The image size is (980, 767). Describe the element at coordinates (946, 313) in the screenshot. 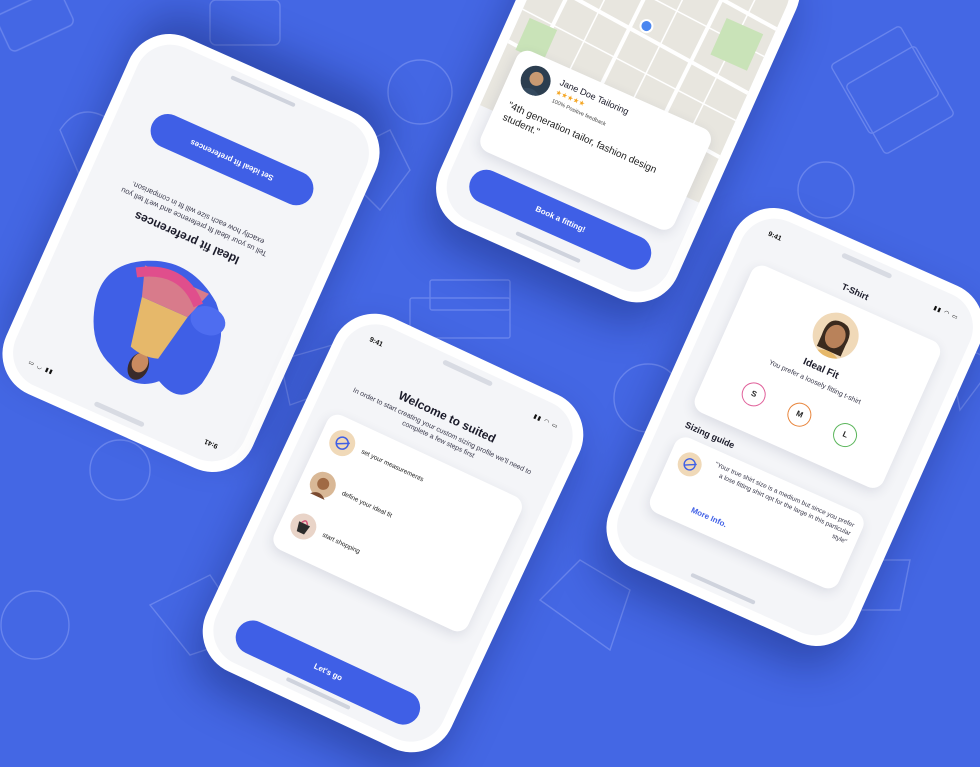

I see `phone4-status-icons: ▮▮ ◠ ▭` at that location.